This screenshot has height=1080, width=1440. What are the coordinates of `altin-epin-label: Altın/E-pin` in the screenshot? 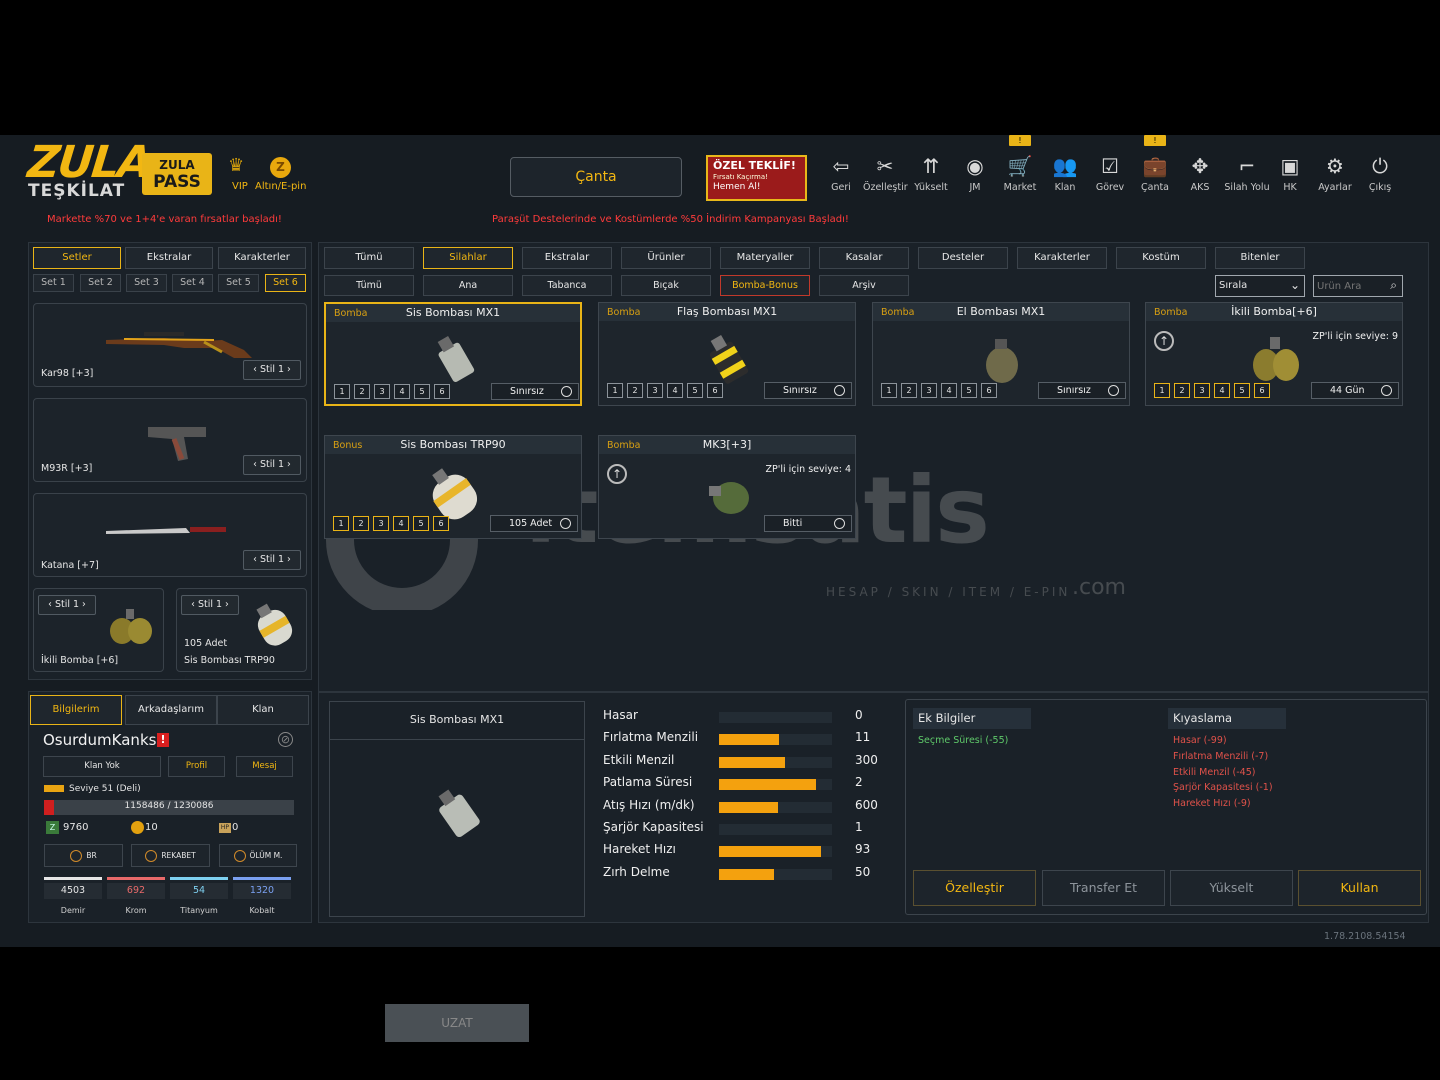 It's located at (280, 186).